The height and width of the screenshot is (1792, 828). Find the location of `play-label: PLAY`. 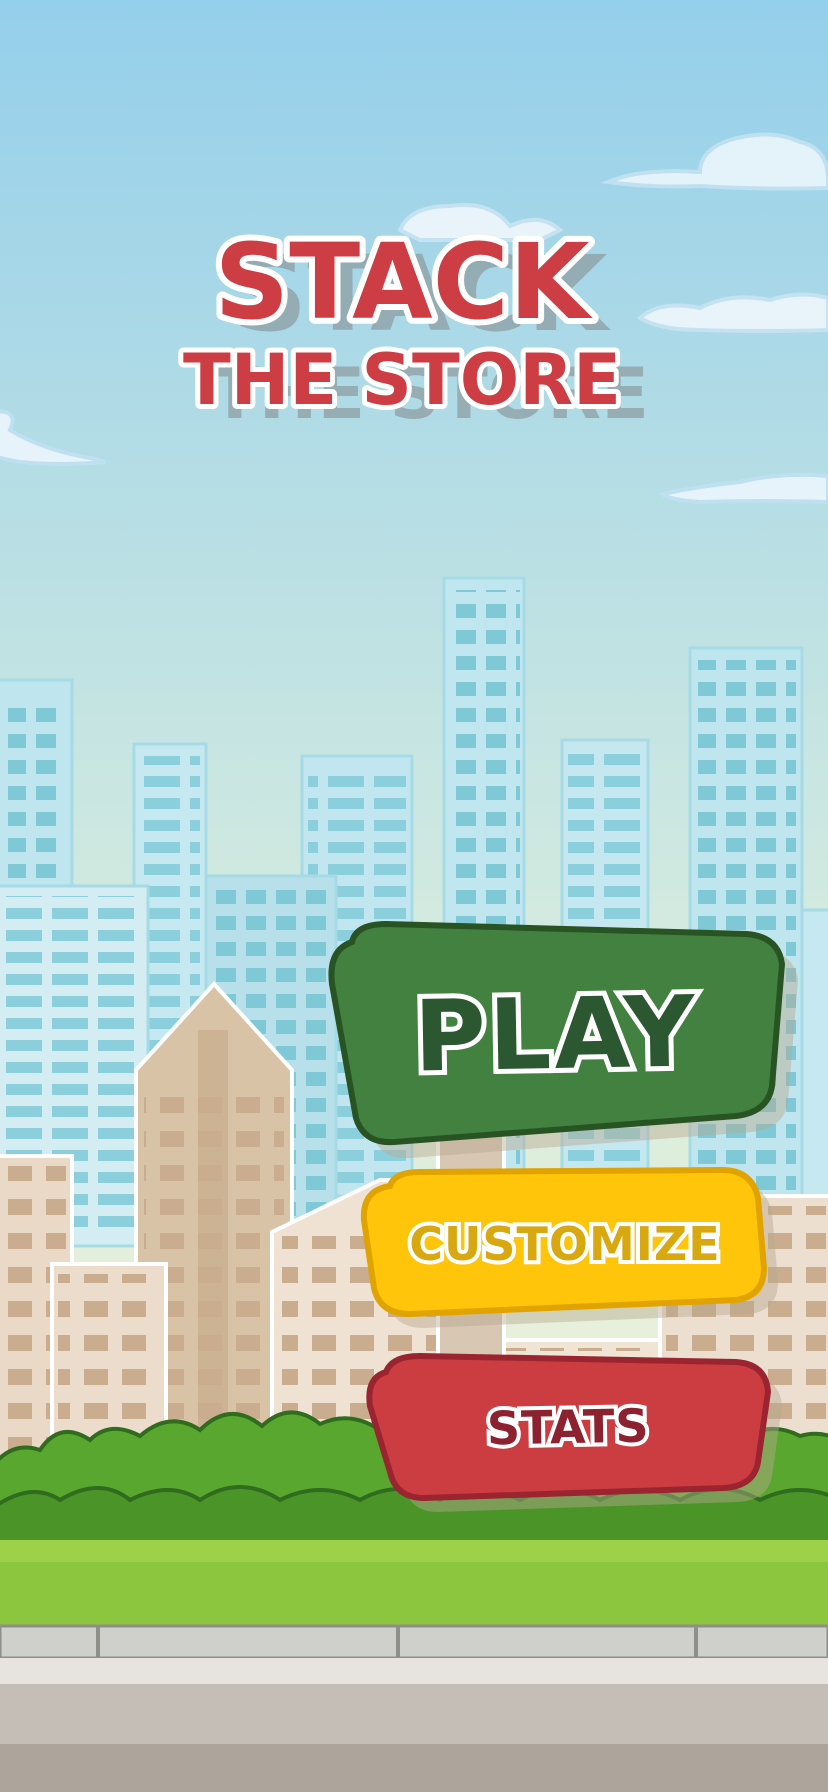

play-label: PLAY is located at coordinates (556, 1035).